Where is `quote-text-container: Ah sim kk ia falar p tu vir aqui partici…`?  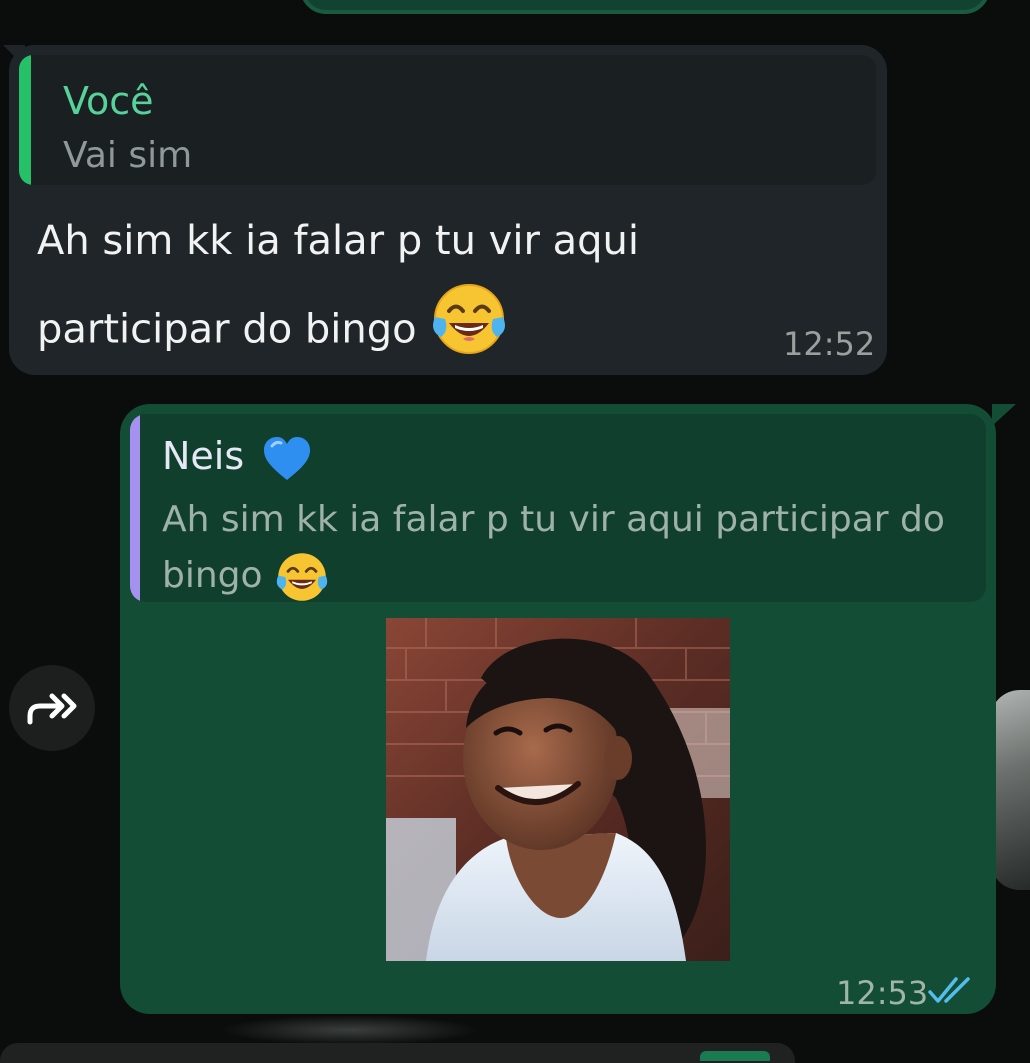 quote-text-container: Ah sim kk ia falar p tu vir aqui partici… is located at coordinates (562, 547).